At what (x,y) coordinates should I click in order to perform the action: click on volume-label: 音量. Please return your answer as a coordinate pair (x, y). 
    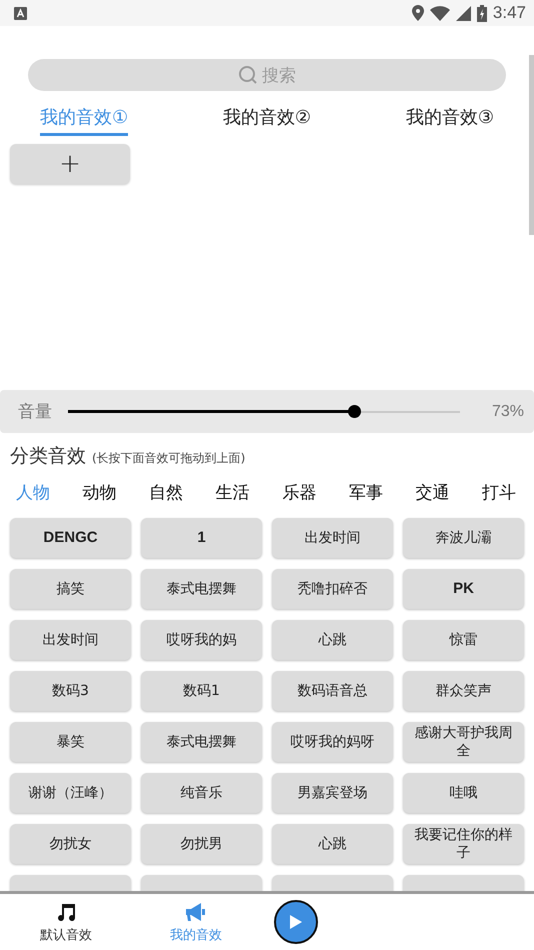
    Looking at the image, I should click on (35, 412).